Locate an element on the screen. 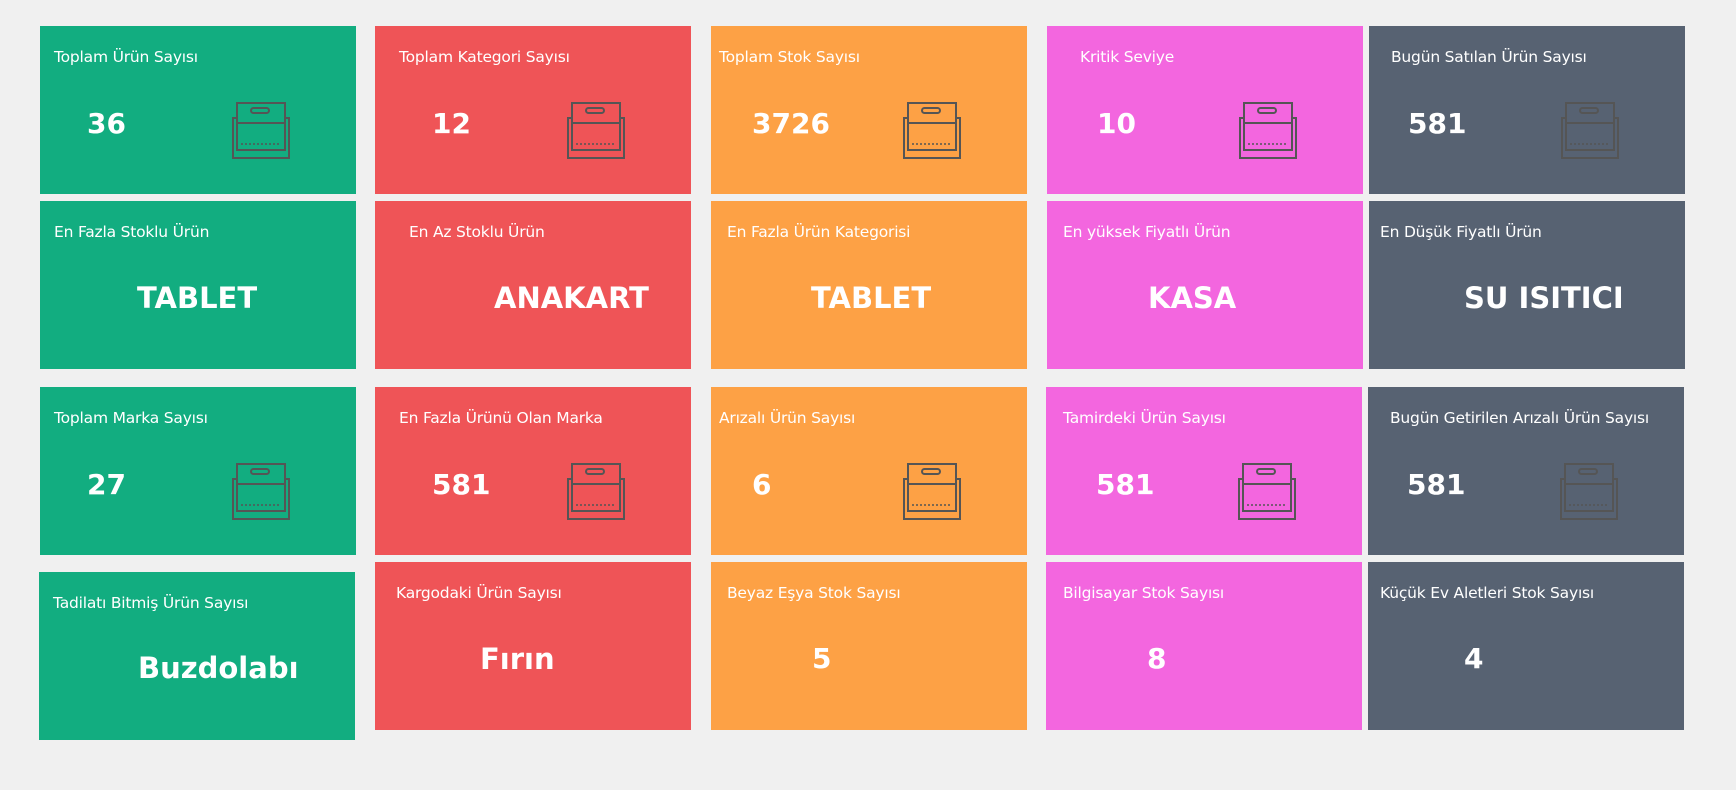 The height and width of the screenshot is (790, 1736). card-value: 4 is located at coordinates (1474, 658).